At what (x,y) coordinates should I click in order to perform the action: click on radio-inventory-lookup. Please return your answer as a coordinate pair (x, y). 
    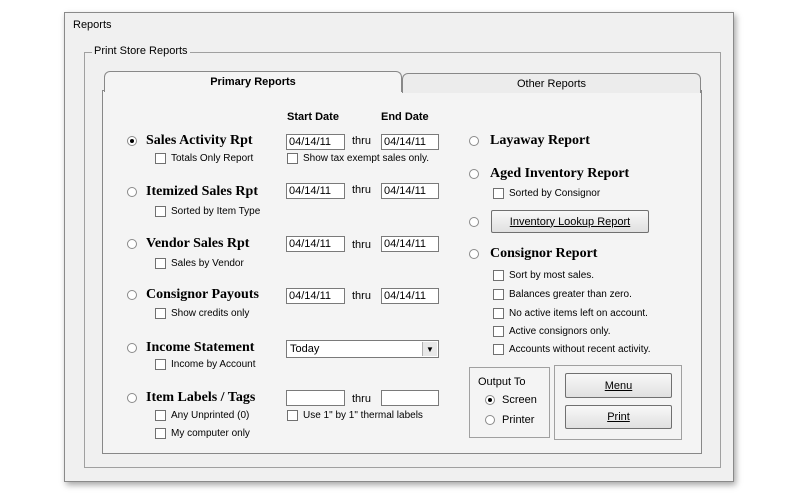
    Looking at the image, I should click on (474, 222).